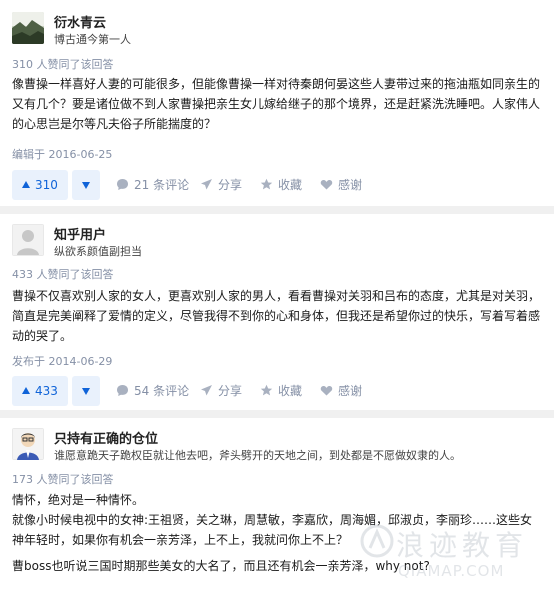  Describe the element at coordinates (162, 391) in the screenshot. I see `comment-label: 54 条评论` at that location.